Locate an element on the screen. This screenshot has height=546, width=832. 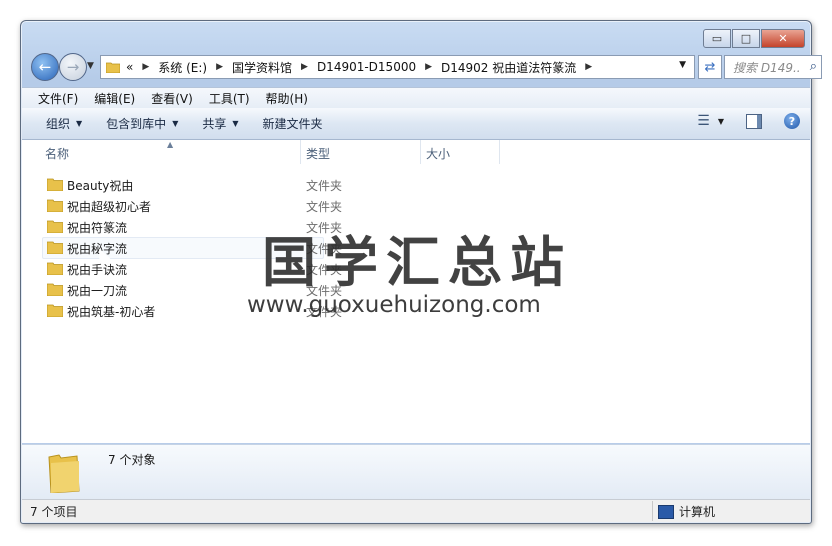
menu-edit: 编辑(E) is located at coordinates (114, 98).